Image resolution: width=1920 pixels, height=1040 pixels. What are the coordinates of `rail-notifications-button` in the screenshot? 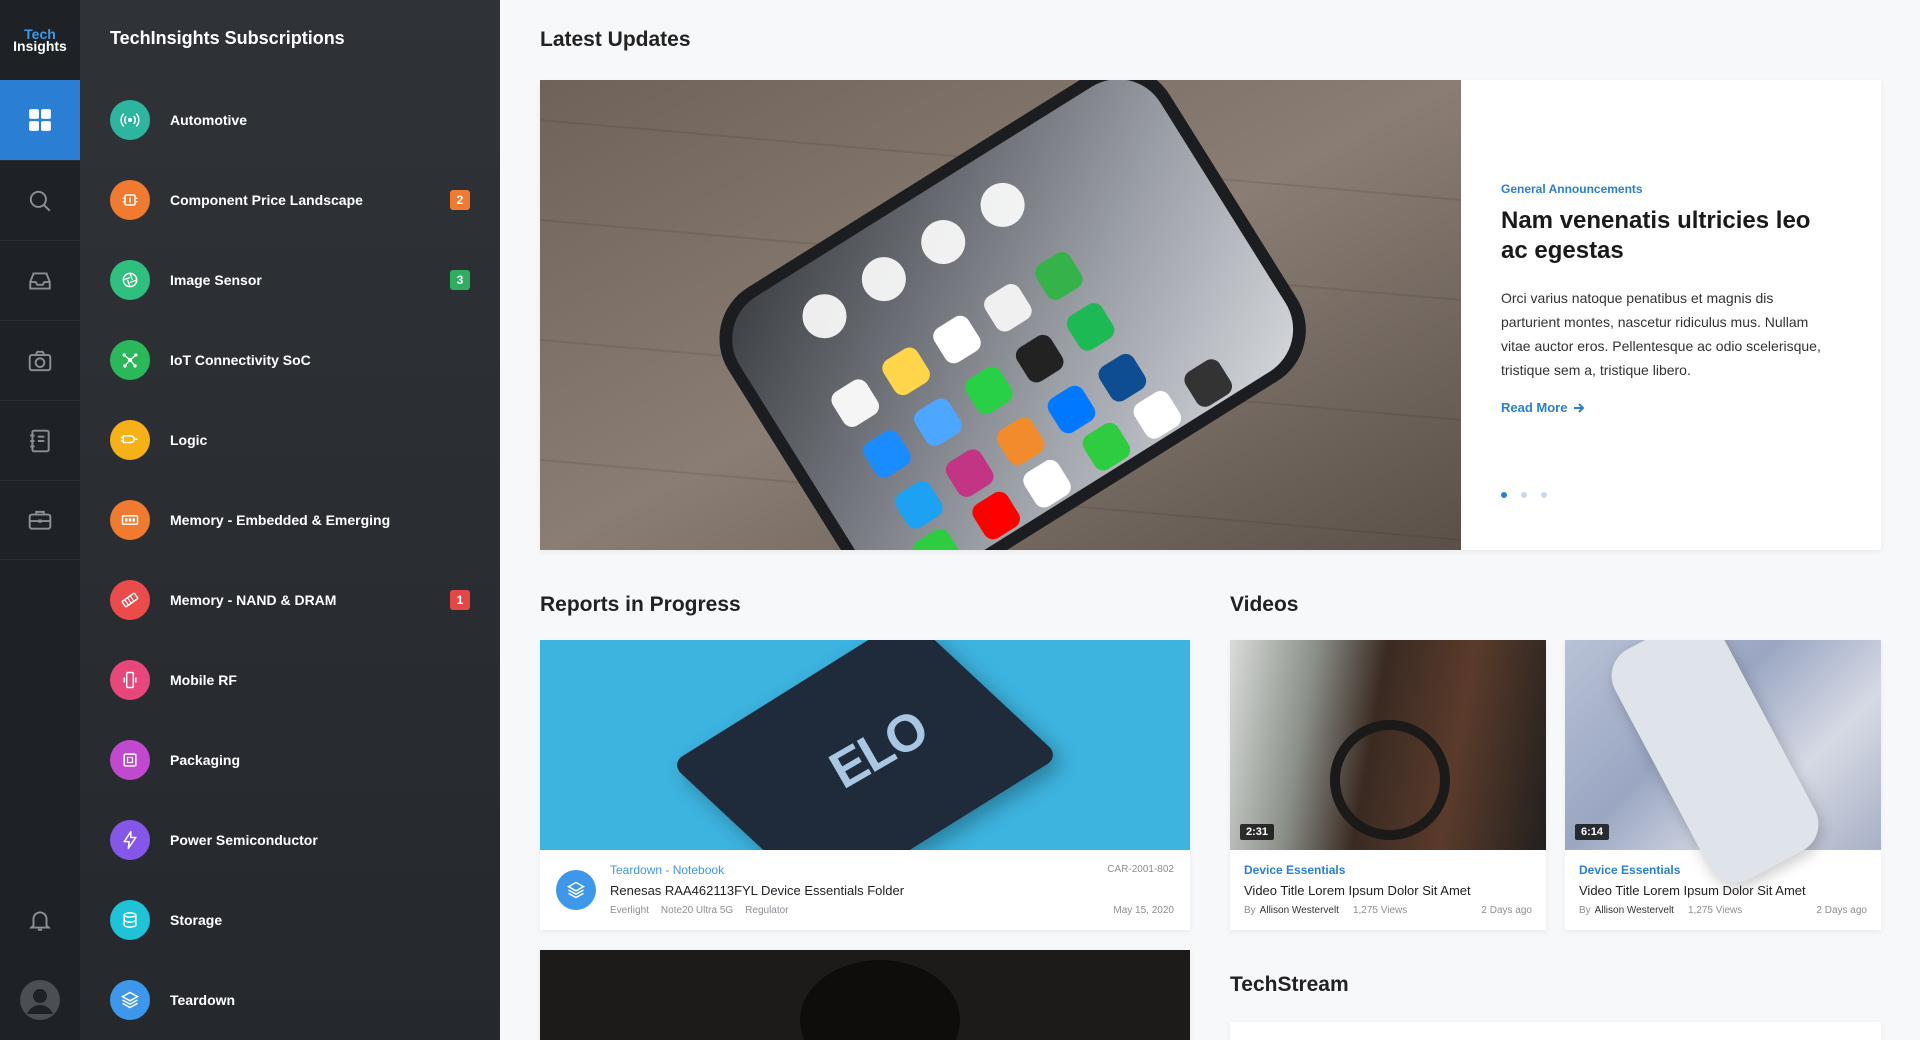 It's located at (40, 920).